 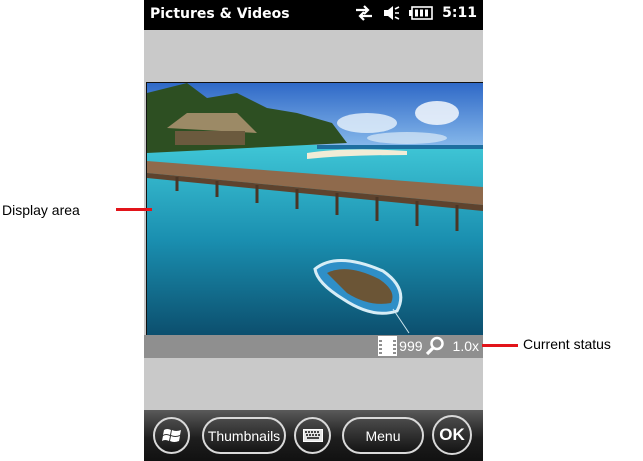 I want to click on softkey-bar: Thumbnails Menu OK, so click(x=313, y=435).